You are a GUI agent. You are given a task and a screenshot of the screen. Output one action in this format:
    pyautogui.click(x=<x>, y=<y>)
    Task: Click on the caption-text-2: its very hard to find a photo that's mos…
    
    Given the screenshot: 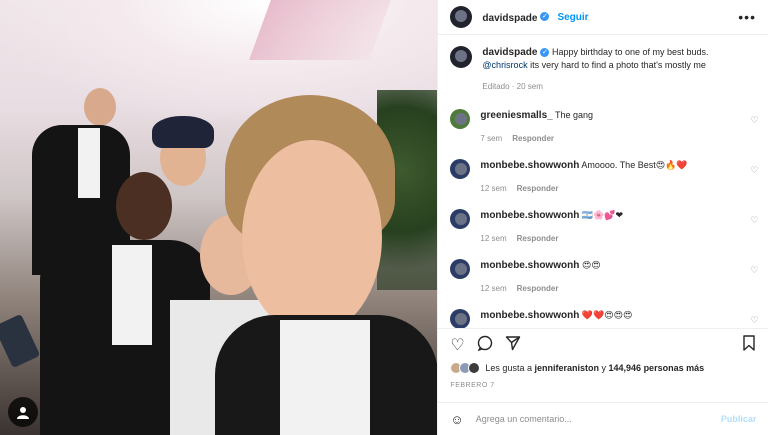 What is the action you would take?
    pyautogui.click(x=618, y=65)
    